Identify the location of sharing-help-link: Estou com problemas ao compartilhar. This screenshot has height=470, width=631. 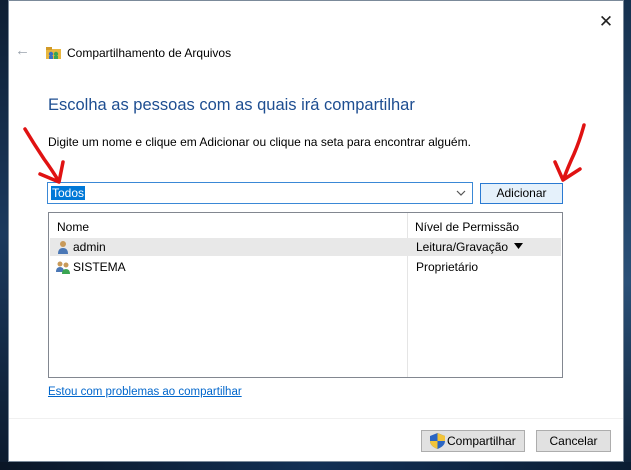
(145, 392).